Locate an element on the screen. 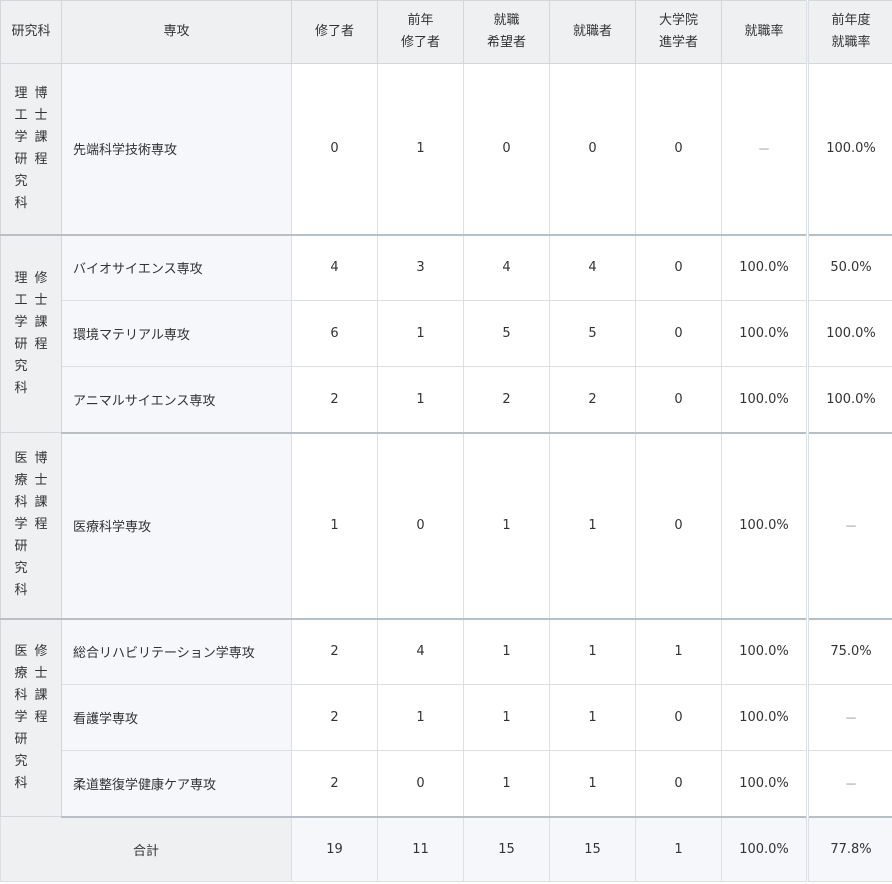  header-prev-completed: 前年 修了者 is located at coordinates (420, 32).